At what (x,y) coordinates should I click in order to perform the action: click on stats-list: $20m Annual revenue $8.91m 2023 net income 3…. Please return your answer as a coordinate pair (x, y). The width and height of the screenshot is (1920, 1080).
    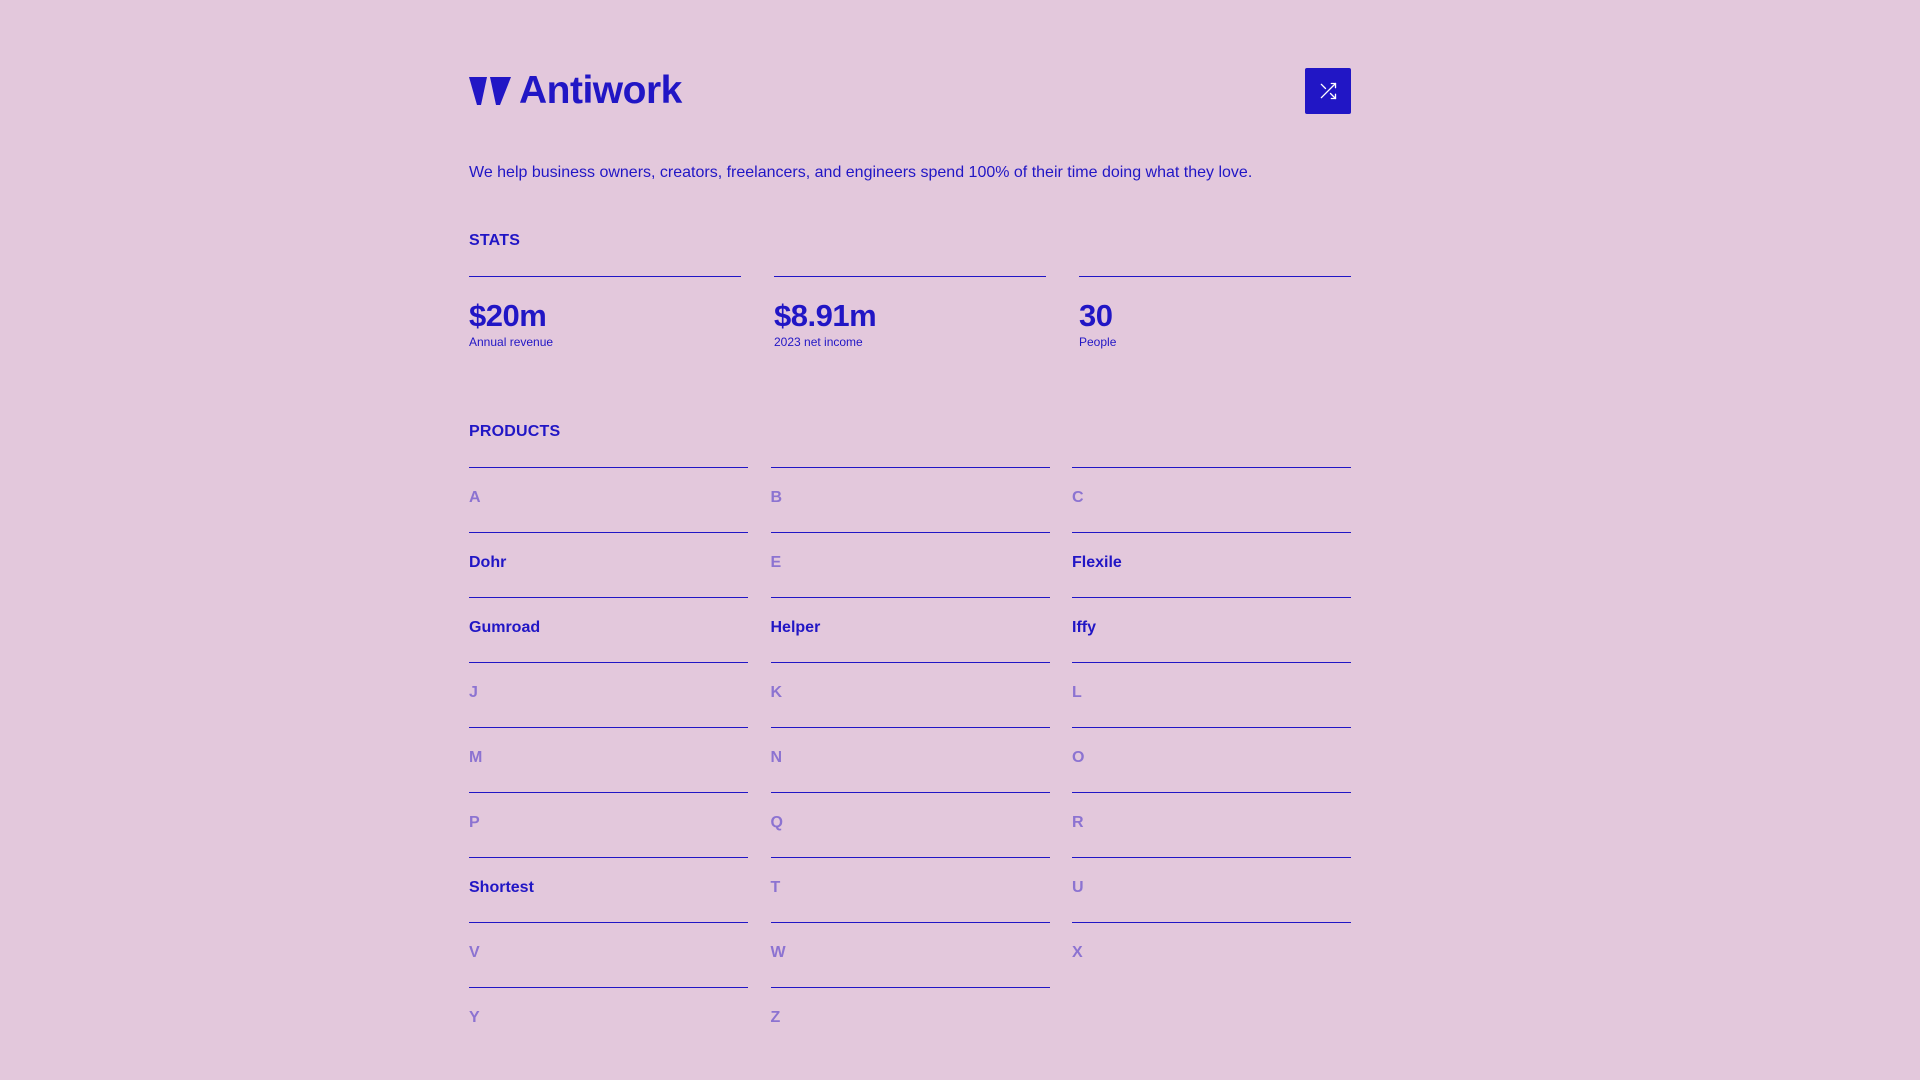
    Looking at the image, I should click on (910, 312).